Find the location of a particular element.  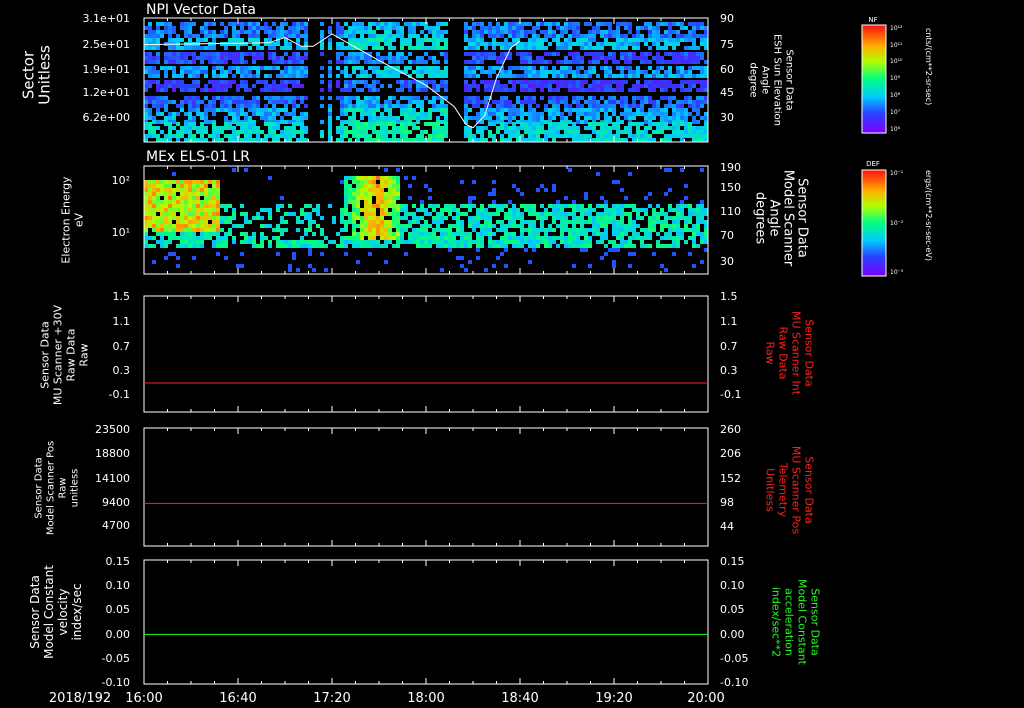

panel-els-title: MEx ELS-01 LR is located at coordinates (198, 157).